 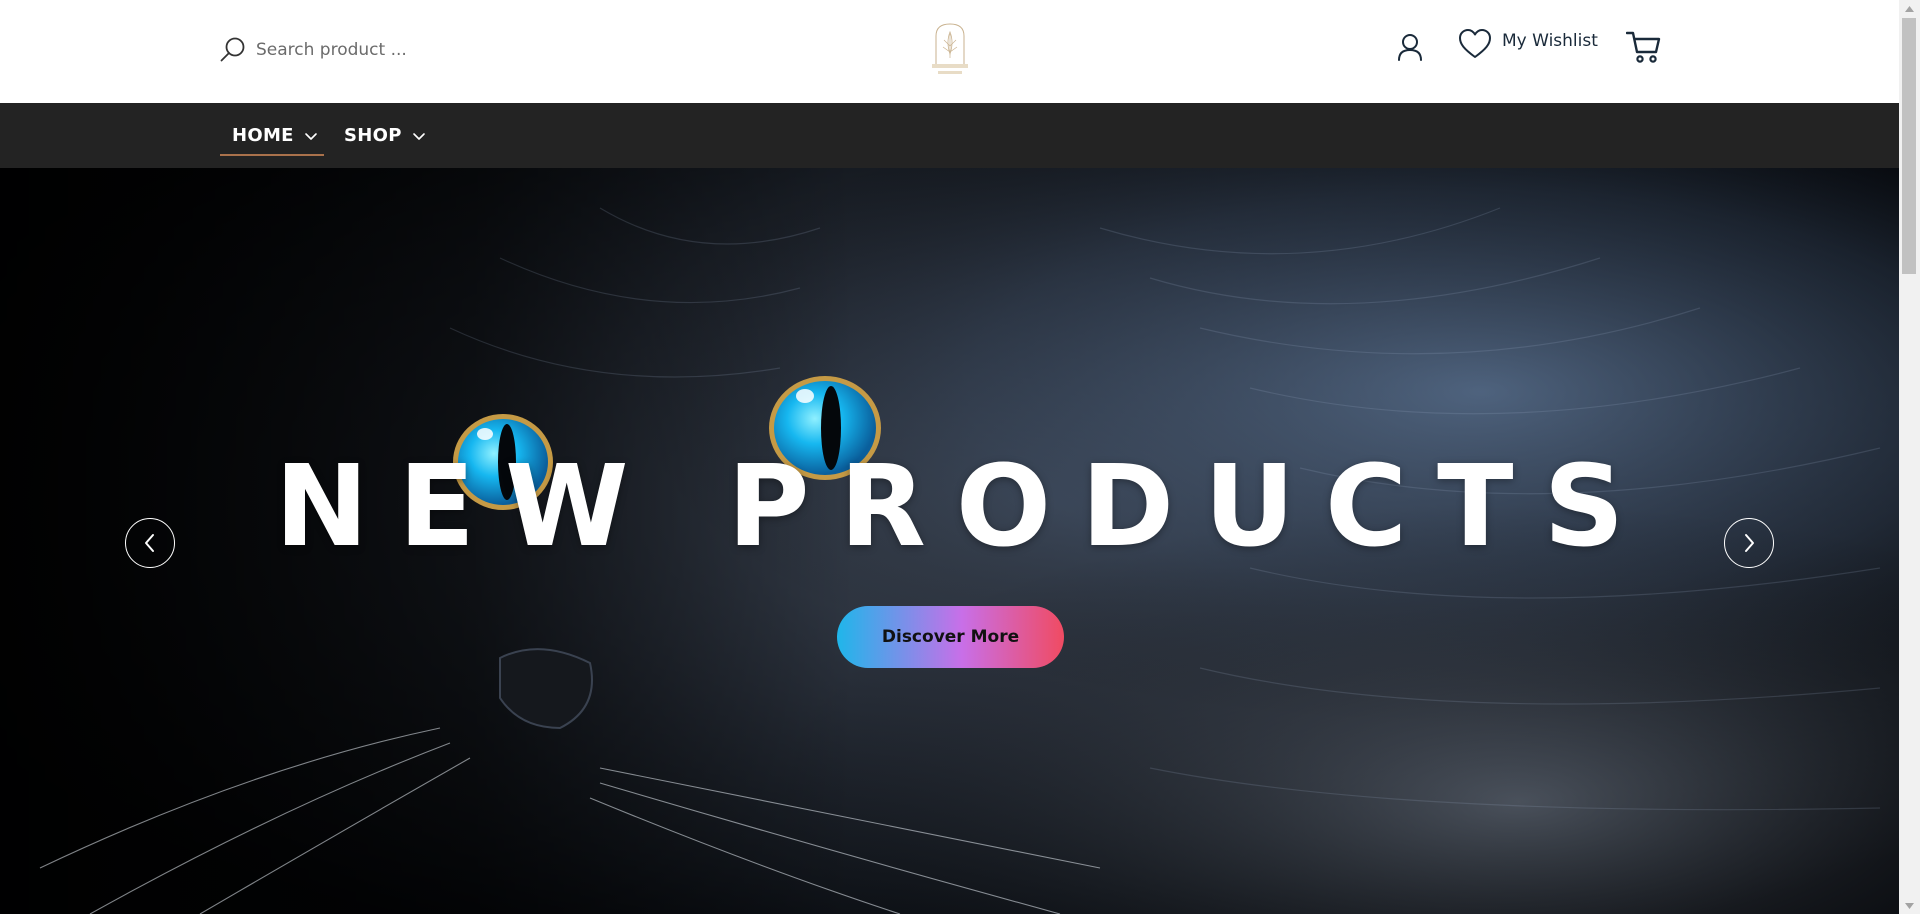 I want to click on slider-next-button, so click(x=1749, y=543).